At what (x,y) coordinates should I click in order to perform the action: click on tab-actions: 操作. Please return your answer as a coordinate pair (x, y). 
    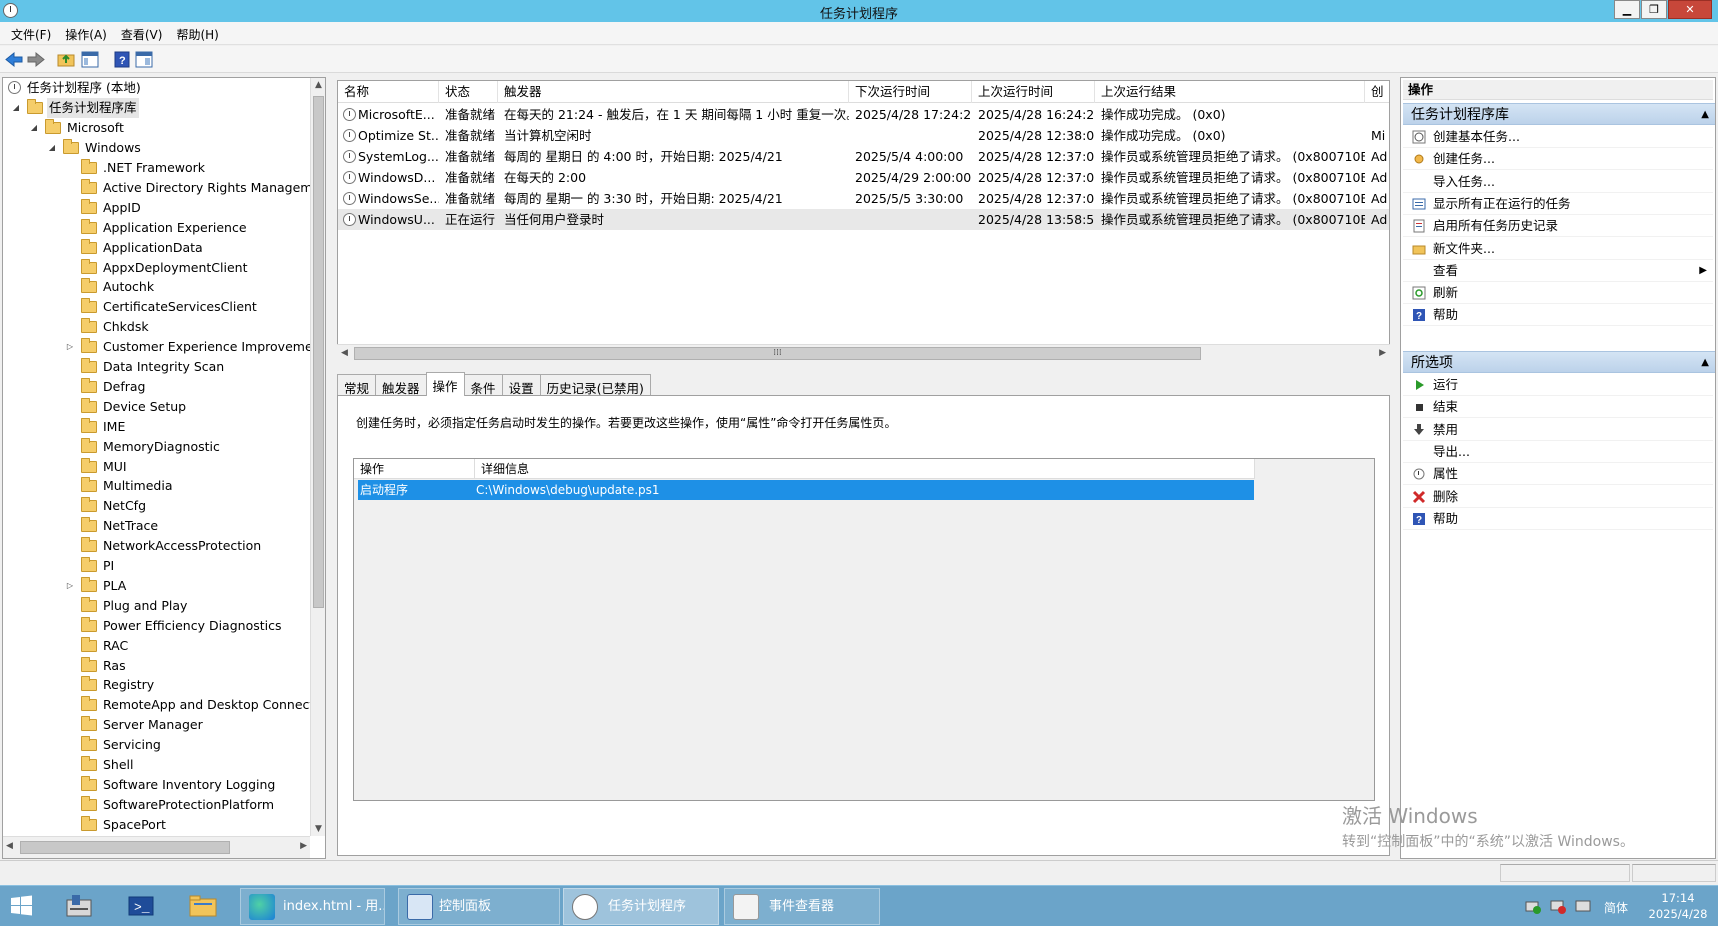
    Looking at the image, I should click on (445, 384).